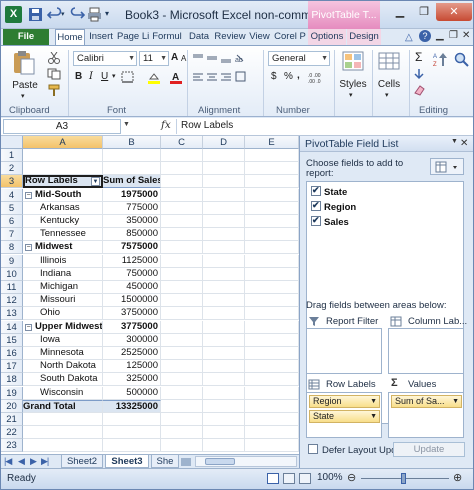 The width and height of the screenshot is (474, 490). What do you see at coordinates (104, 76) in the screenshot?
I see `underline-button: U` at bounding box center [104, 76].